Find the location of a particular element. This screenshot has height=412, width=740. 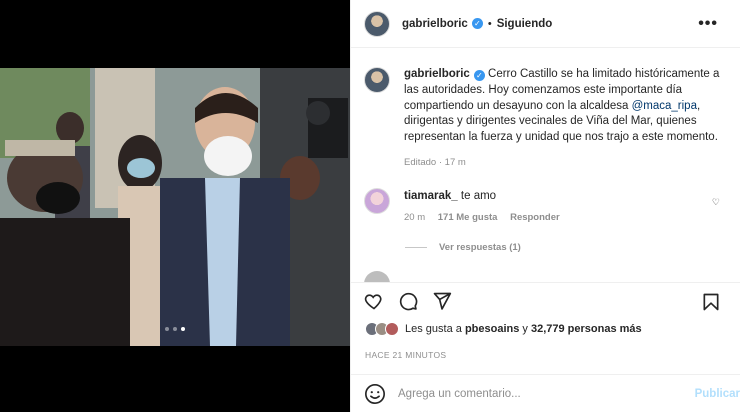

comment-meta: 20 m 171 Me gusta Responder is located at coordinates (487, 218).